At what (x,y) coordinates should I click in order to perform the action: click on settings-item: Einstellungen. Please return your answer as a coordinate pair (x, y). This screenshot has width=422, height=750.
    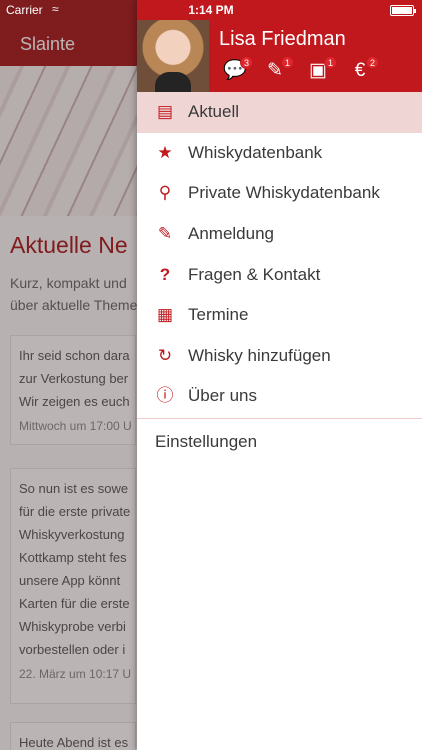
    Looking at the image, I should click on (206, 442).